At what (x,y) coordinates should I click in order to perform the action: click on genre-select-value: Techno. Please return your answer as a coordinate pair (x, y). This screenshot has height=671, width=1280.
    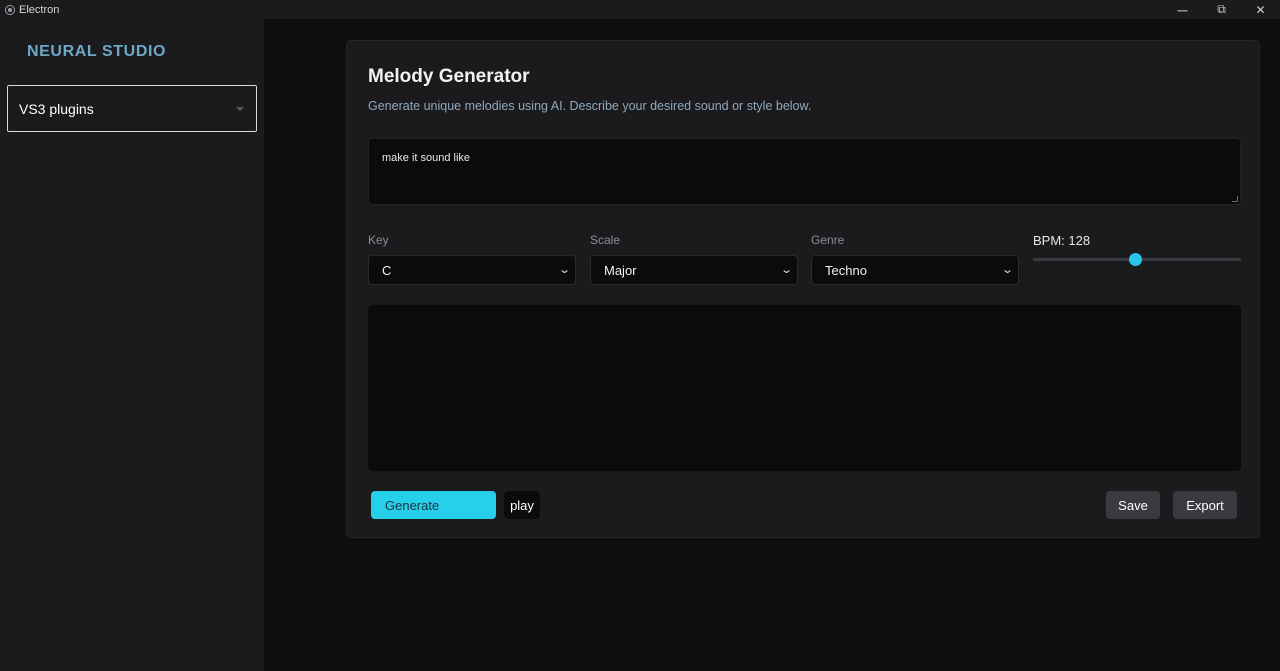
    Looking at the image, I should click on (846, 270).